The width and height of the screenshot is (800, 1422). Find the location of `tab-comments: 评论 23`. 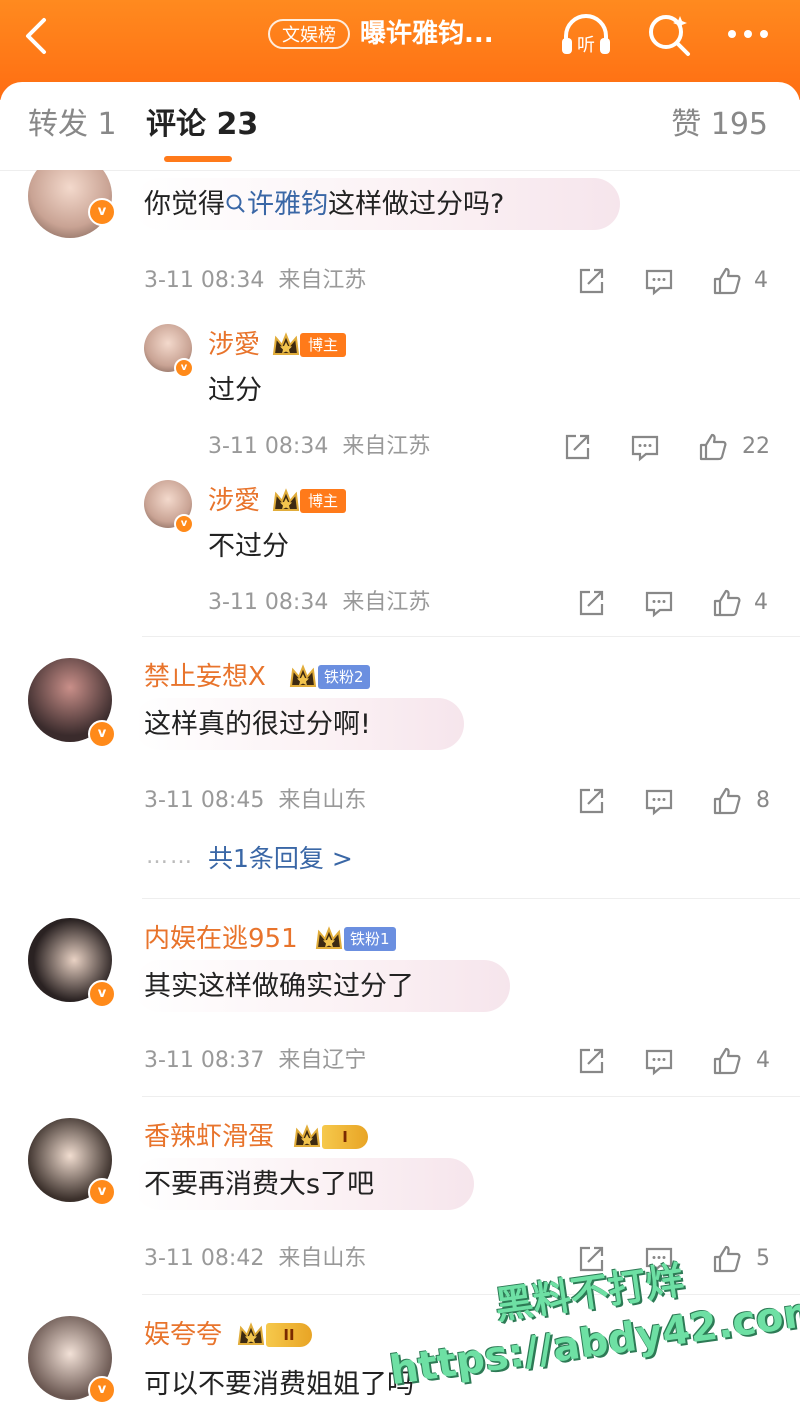

tab-comments: 评论 23 is located at coordinates (202, 125).